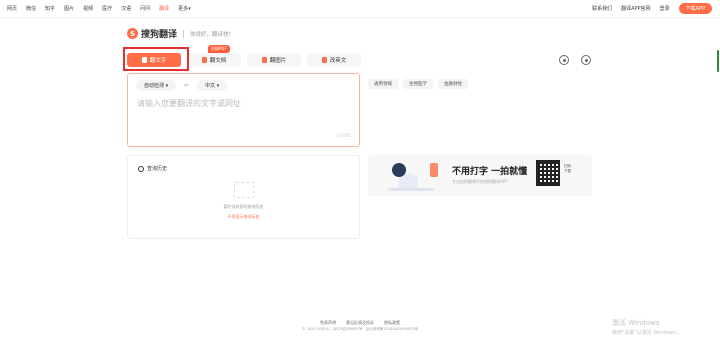  I want to click on top-divider, so click(360, 17).